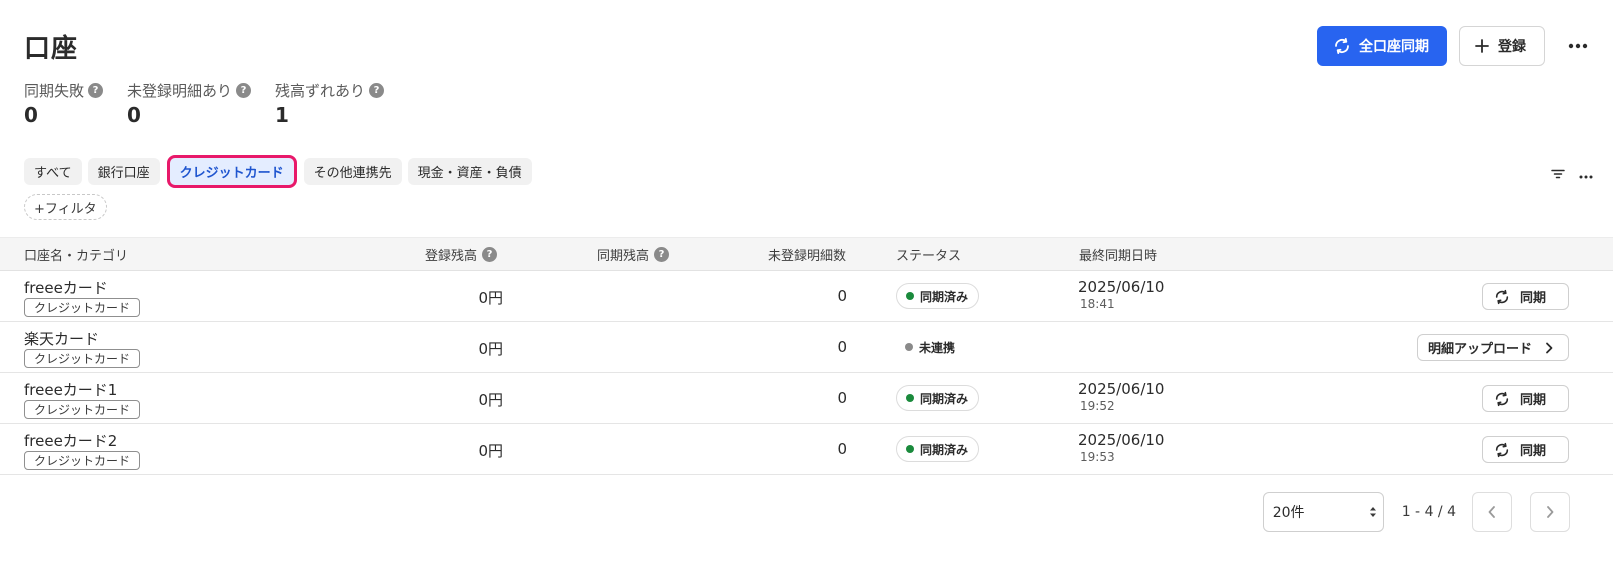  I want to click on register-button: 登録, so click(1502, 46).